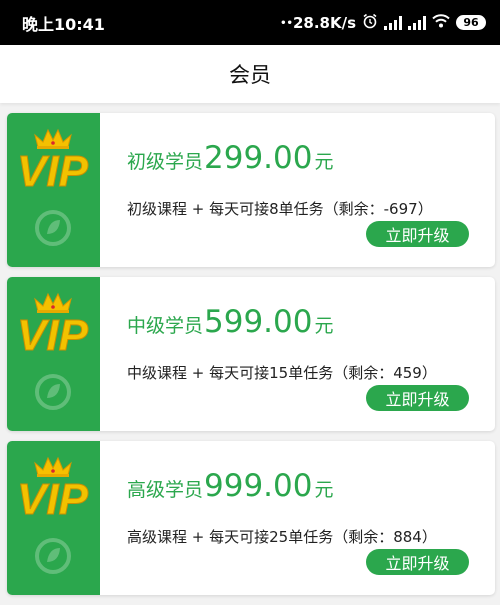 The height and width of the screenshot is (605, 500). What do you see at coordinates (318, 22) in the screenshot?
I see `network-speed: ••28.8K/s` at bounding box center [318, 22].